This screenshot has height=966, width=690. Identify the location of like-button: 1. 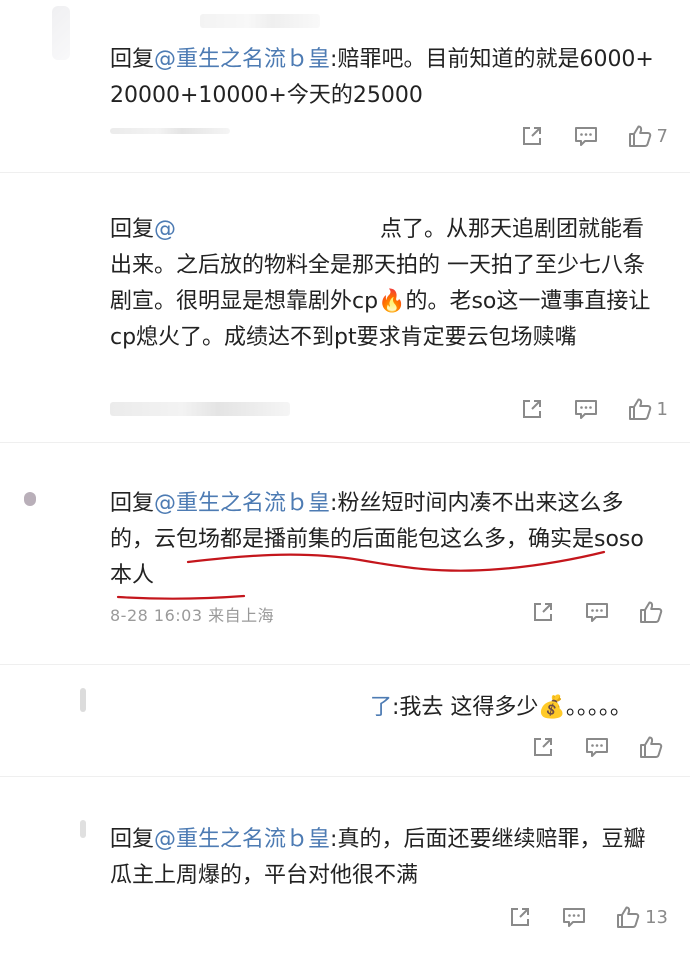
(647, 409).